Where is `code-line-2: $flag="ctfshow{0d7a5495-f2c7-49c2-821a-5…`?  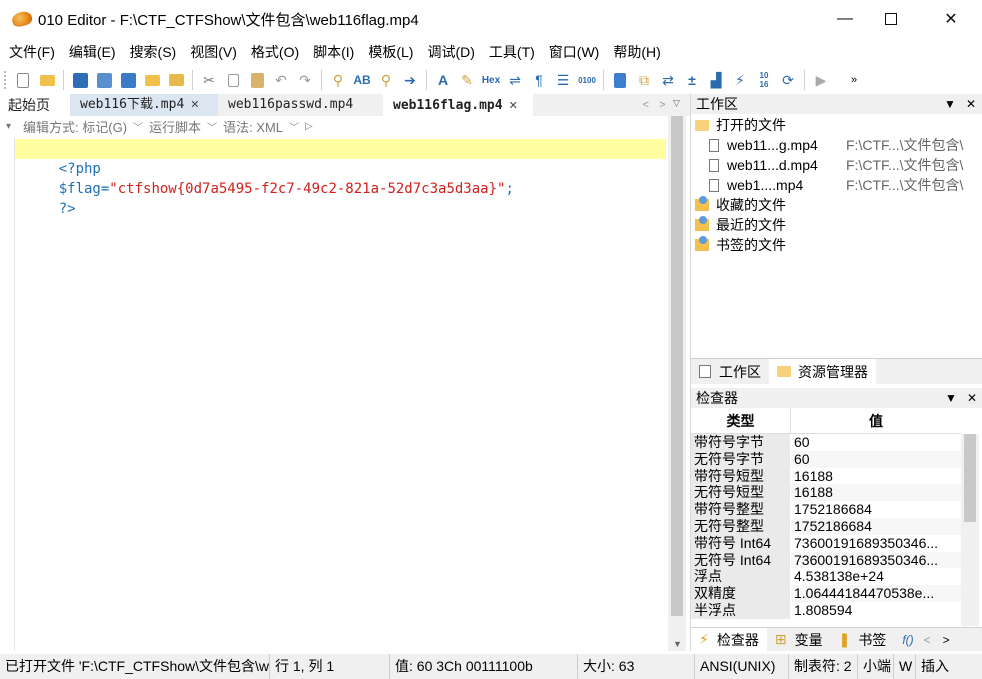 code-line-2: $flag="ctfshow{0d7a5495-f2c7-49c2-821a-5… is located at coordinates (264, 178).